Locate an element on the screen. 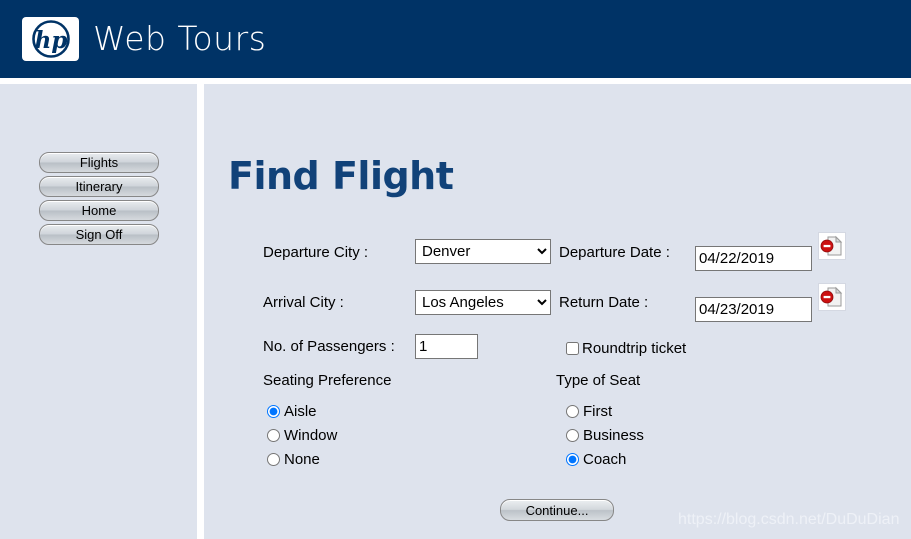 Image resolution: width=911 pixels, height=539 pixels. departure-city-select: Denver is located at coordinates (483, 251).